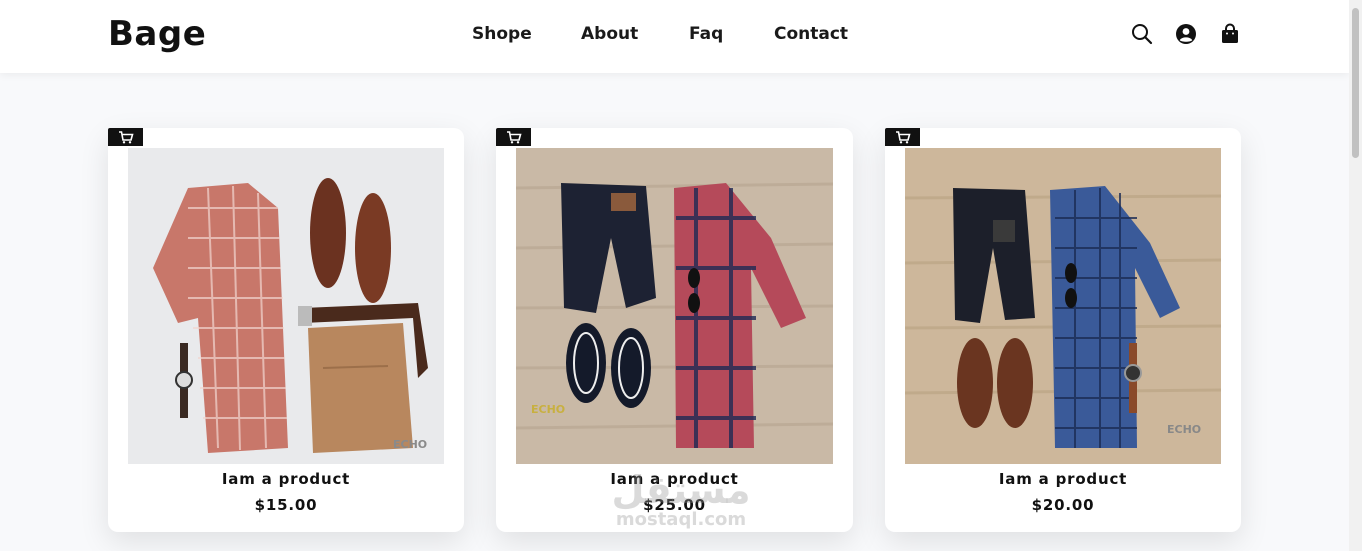 The width and height of the screenshot is (1362, 551). What do you see at coordinates (502, 34) in the screenshot?
I see `nav-link-shope: Shope` at bounding box center [502, 34].